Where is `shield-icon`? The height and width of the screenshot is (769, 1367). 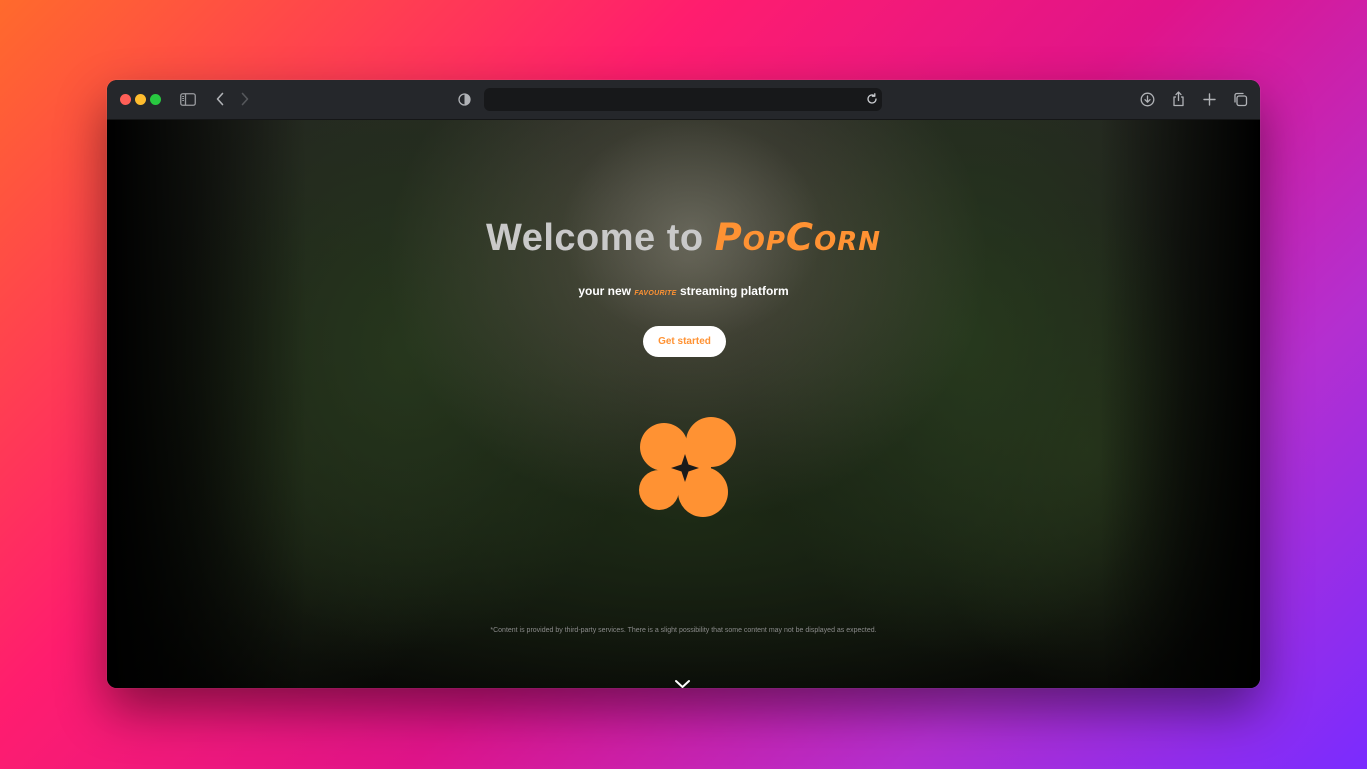 shield-icon is located at coordinates (464, 99).